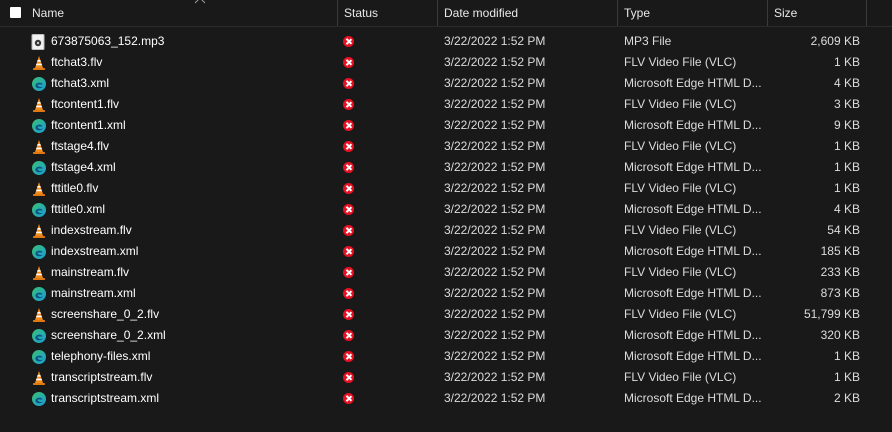  What do you see at coordinates (182, 13) in the screenshot?
I see `column-header-name: Name` at bounding box center [182, 13].